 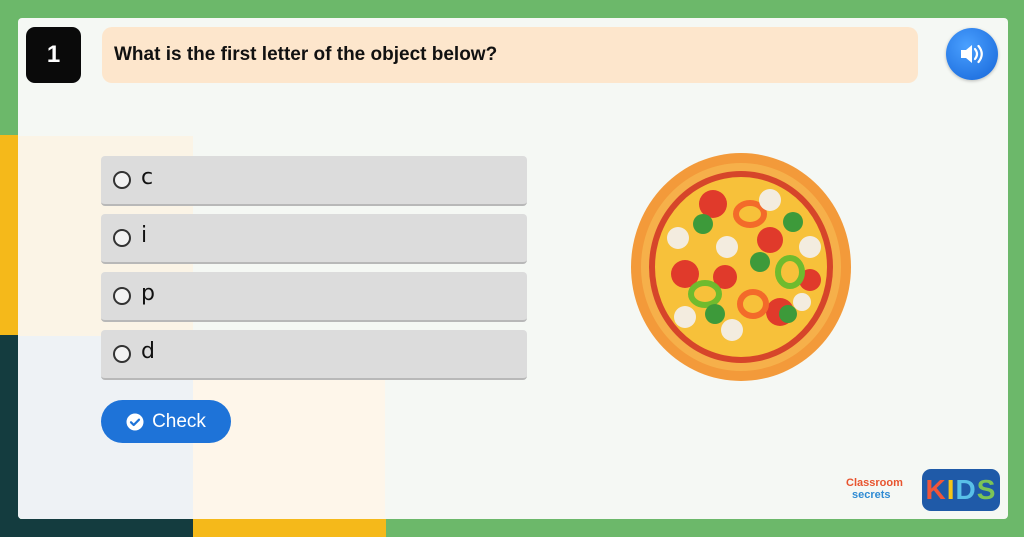 What do you see at coordinates (986, 489) in the screenshot?
I see `kids-letter: S` at bounding box center [986, 489].